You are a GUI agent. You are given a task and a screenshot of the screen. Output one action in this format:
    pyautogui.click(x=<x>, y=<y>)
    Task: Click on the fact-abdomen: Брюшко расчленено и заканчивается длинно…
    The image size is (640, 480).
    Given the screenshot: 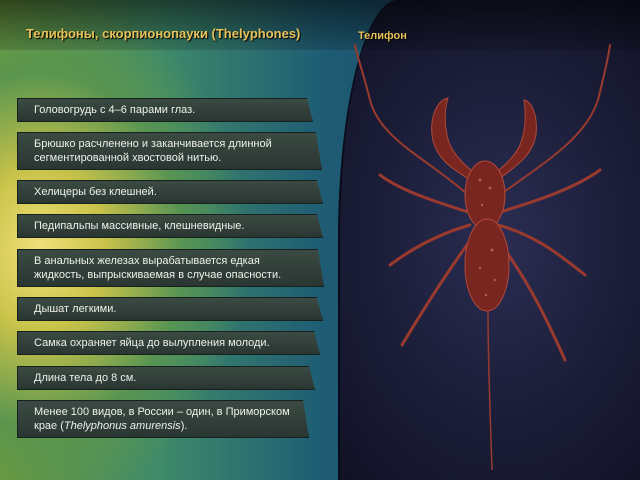 What is the action you would take?
    pyautogui.click(x=169, y=151)
    